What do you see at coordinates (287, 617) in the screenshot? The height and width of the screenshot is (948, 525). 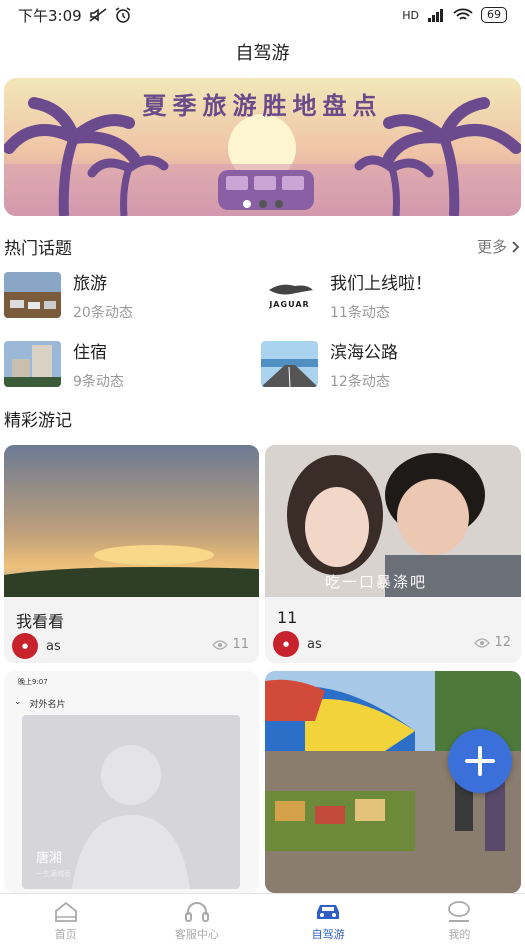 I see `card-title: 11` at bounding box center [287, 617].